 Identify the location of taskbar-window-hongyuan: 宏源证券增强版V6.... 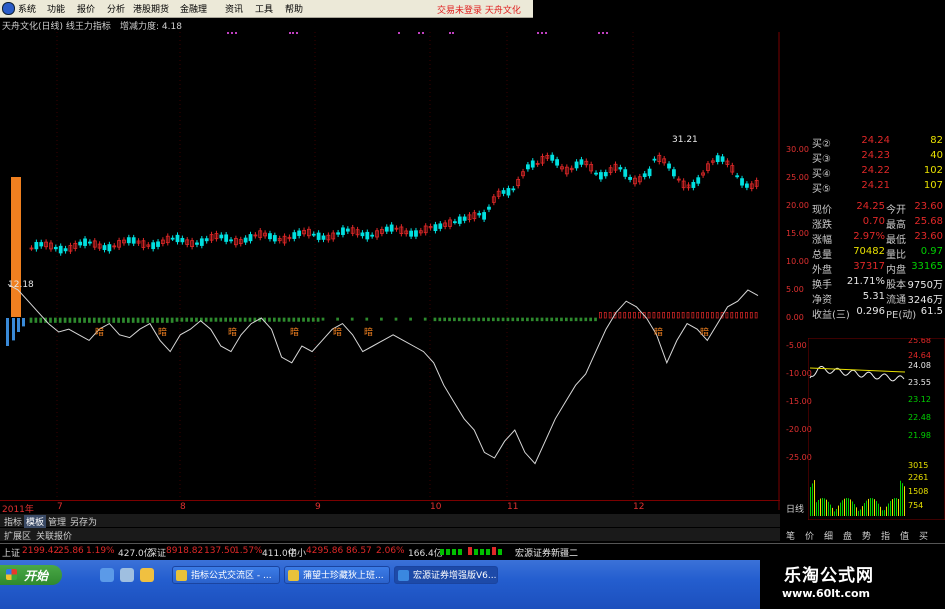
(446, 575).